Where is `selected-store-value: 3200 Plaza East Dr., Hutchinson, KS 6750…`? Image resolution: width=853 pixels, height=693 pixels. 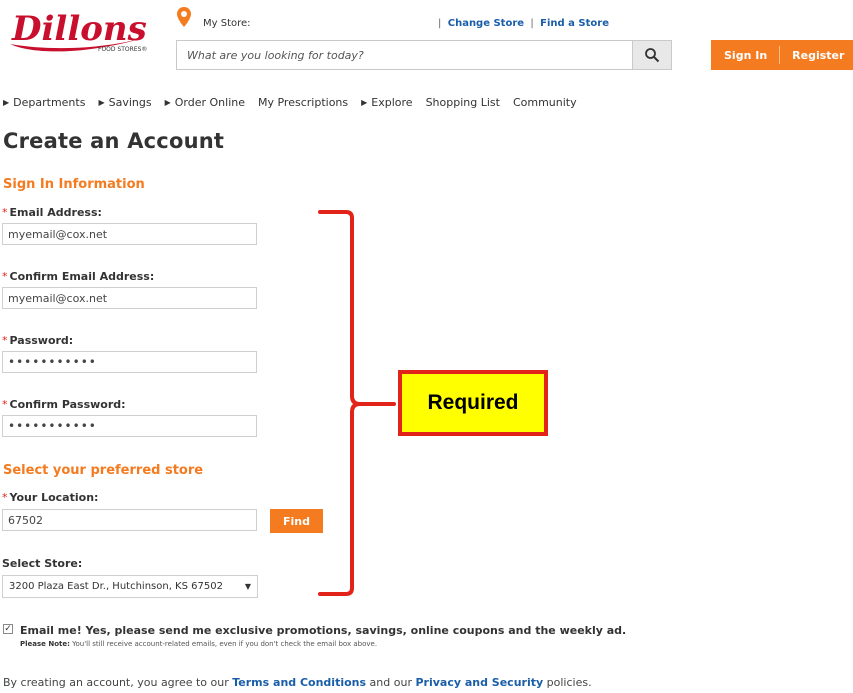 selected-store-value: 3200 Plaza East Dr., Hutchinson, KS 6750… is located at coordinates (116, 586).